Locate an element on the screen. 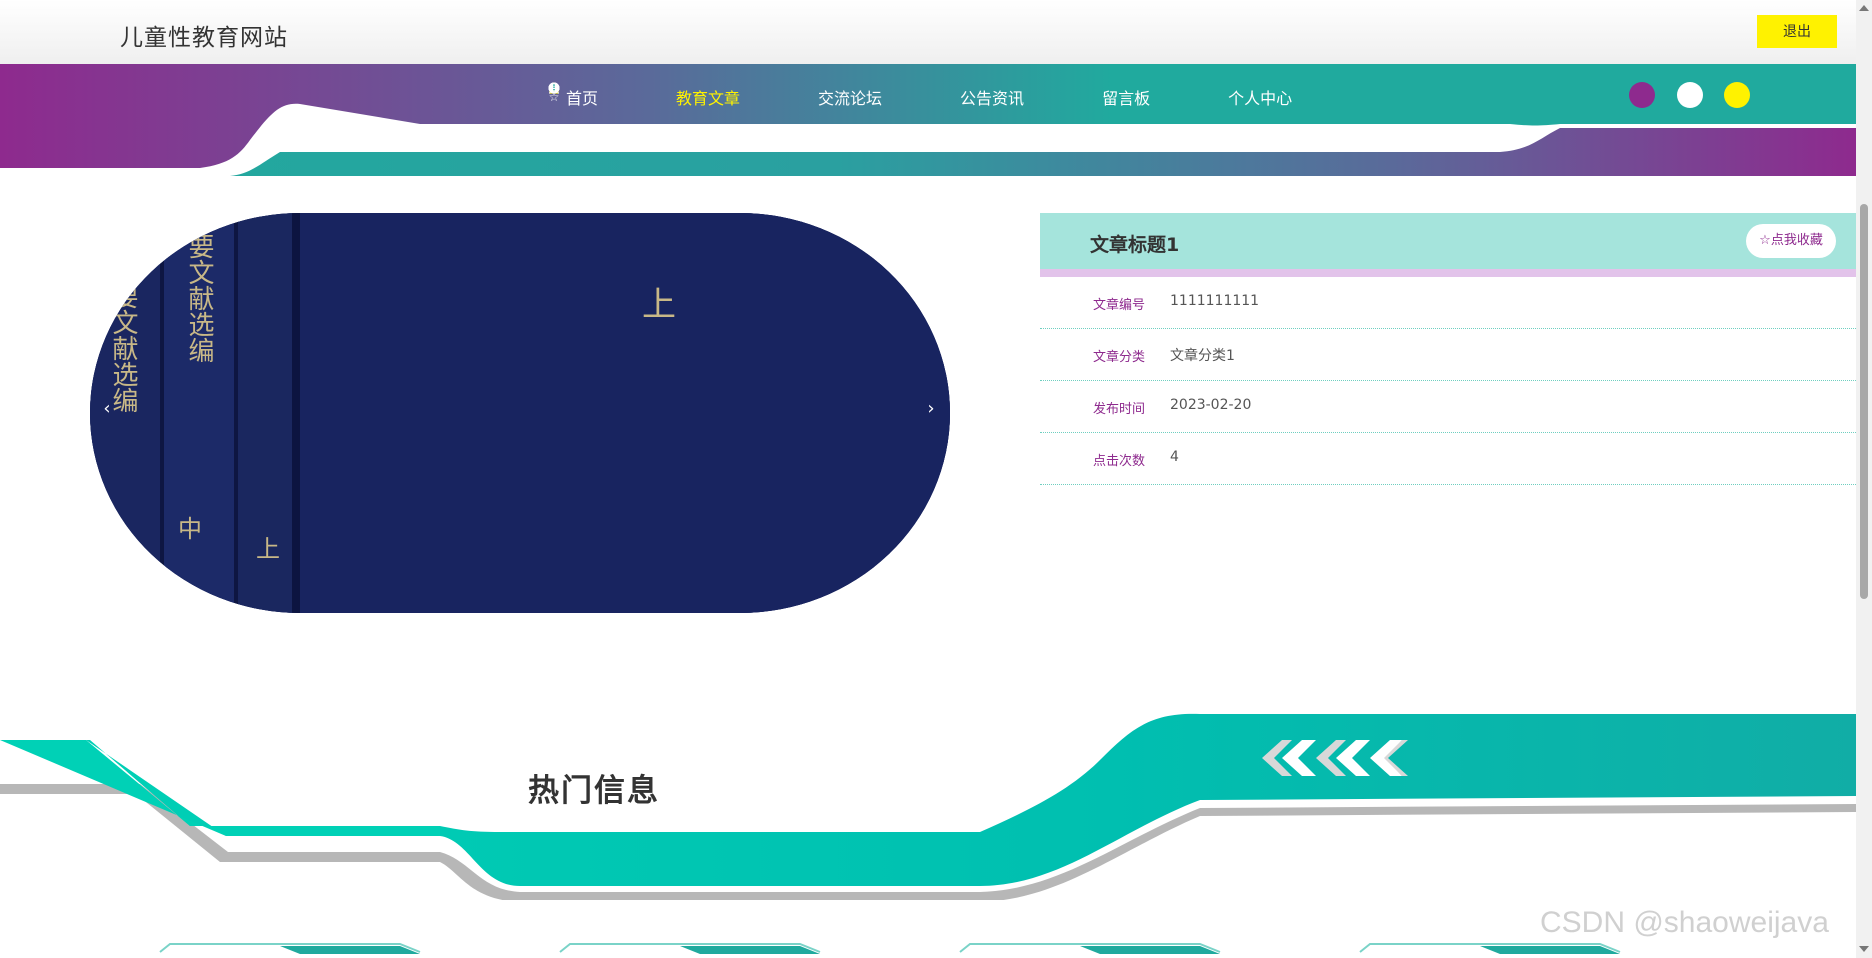 The width and height of the screenshot is (1872, 958). info-icon is located at coordinates (822, 92).